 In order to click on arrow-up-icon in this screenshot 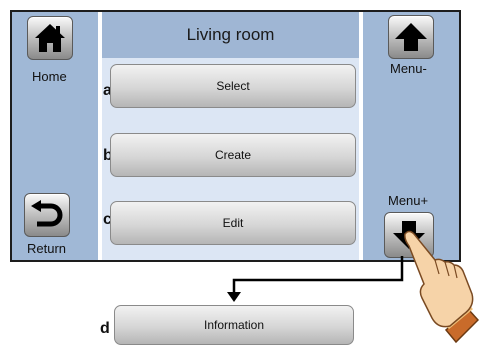, I will do `click(411, 37)`.